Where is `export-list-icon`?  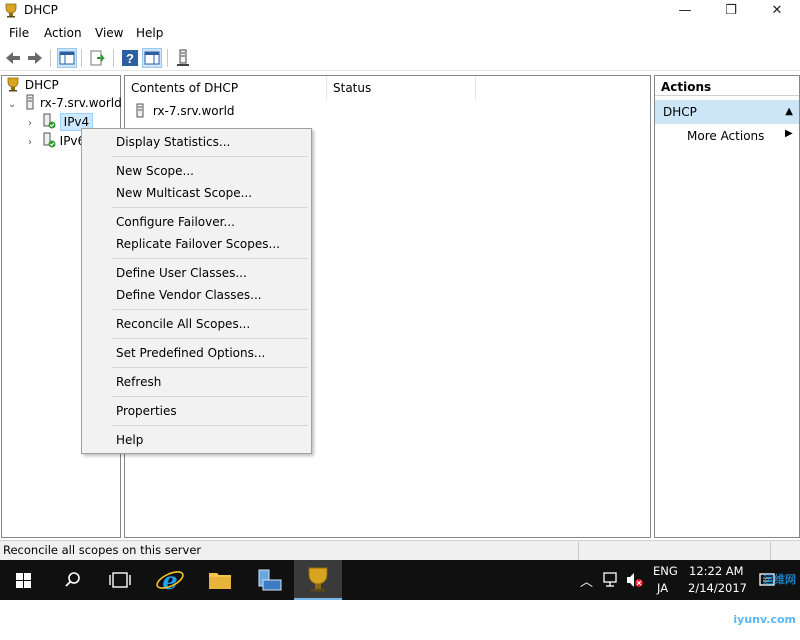 export-list-icon is located at coordinates (98, 58).